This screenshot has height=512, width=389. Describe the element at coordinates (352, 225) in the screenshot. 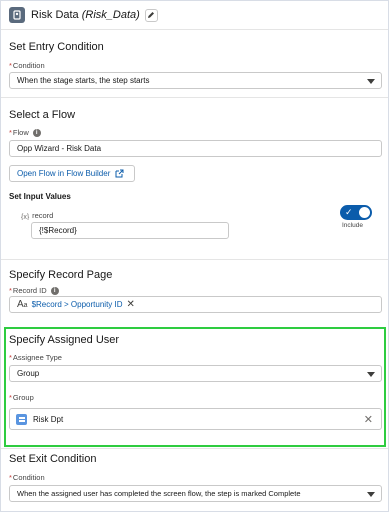

I see `include-label: Include` at that location.